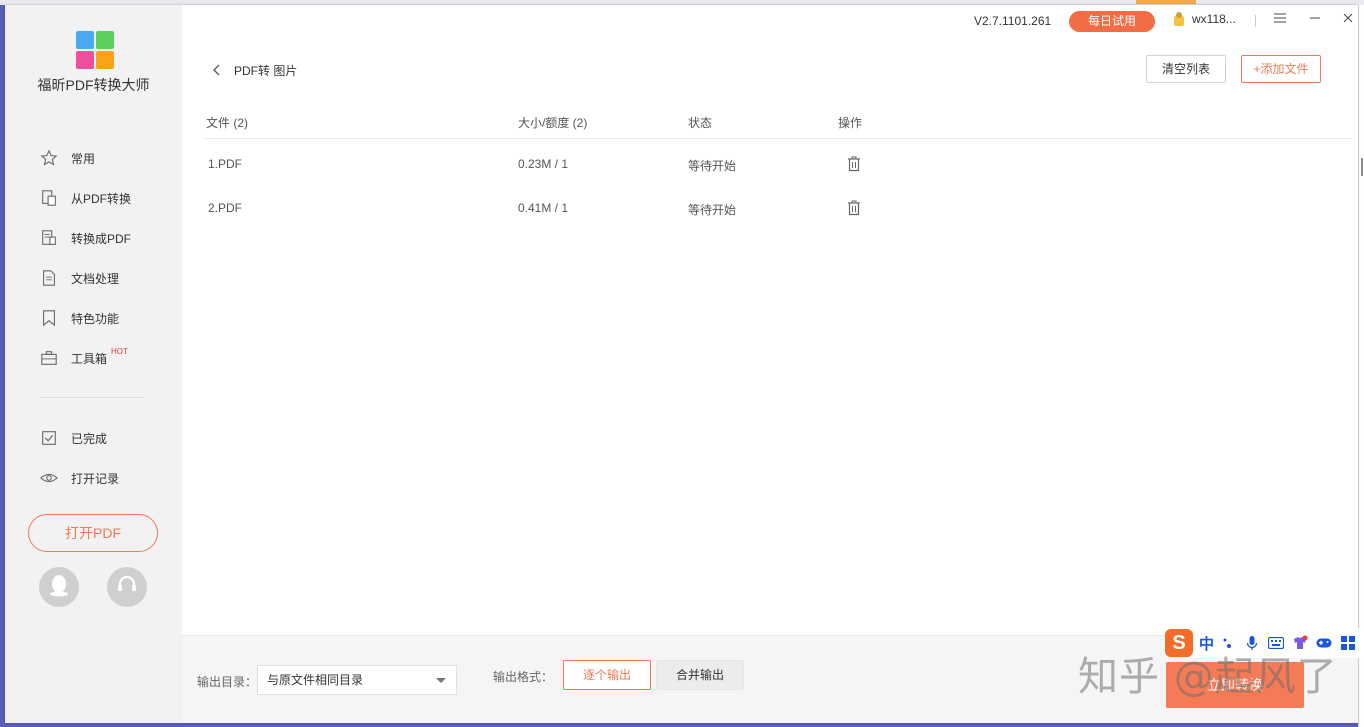  Describe the element at coordinates (1186, 69) in the screenshot. I see `clear-list-button: 清空列表` at that location.